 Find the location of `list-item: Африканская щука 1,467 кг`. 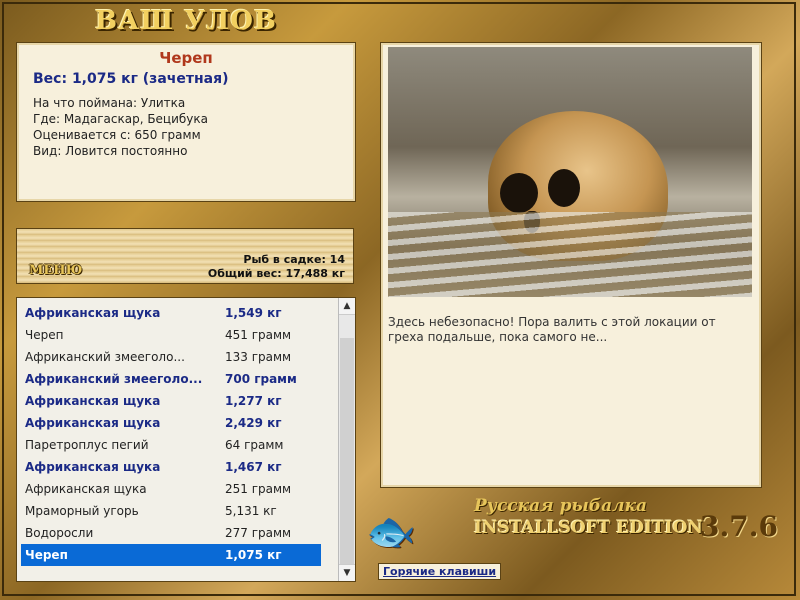

list-item: Африканская щука 1,467 кг is located at coordinates (171, 467).